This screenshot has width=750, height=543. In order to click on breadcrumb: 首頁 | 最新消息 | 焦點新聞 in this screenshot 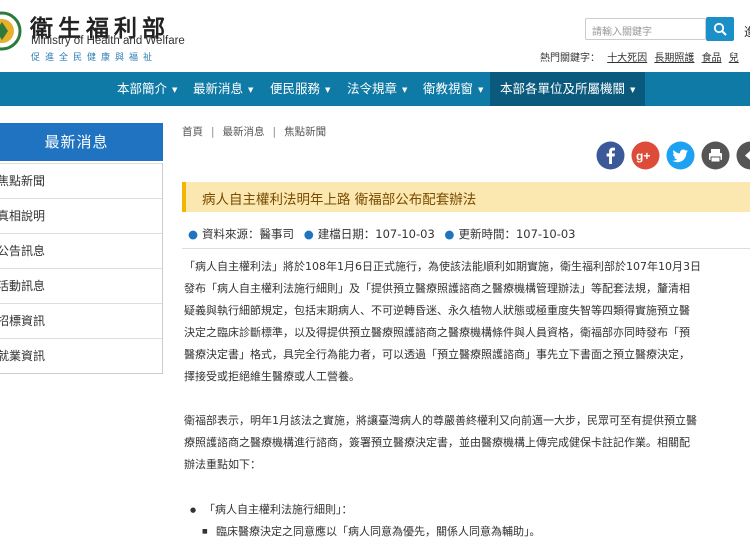, I will do `click(254, 131)`.